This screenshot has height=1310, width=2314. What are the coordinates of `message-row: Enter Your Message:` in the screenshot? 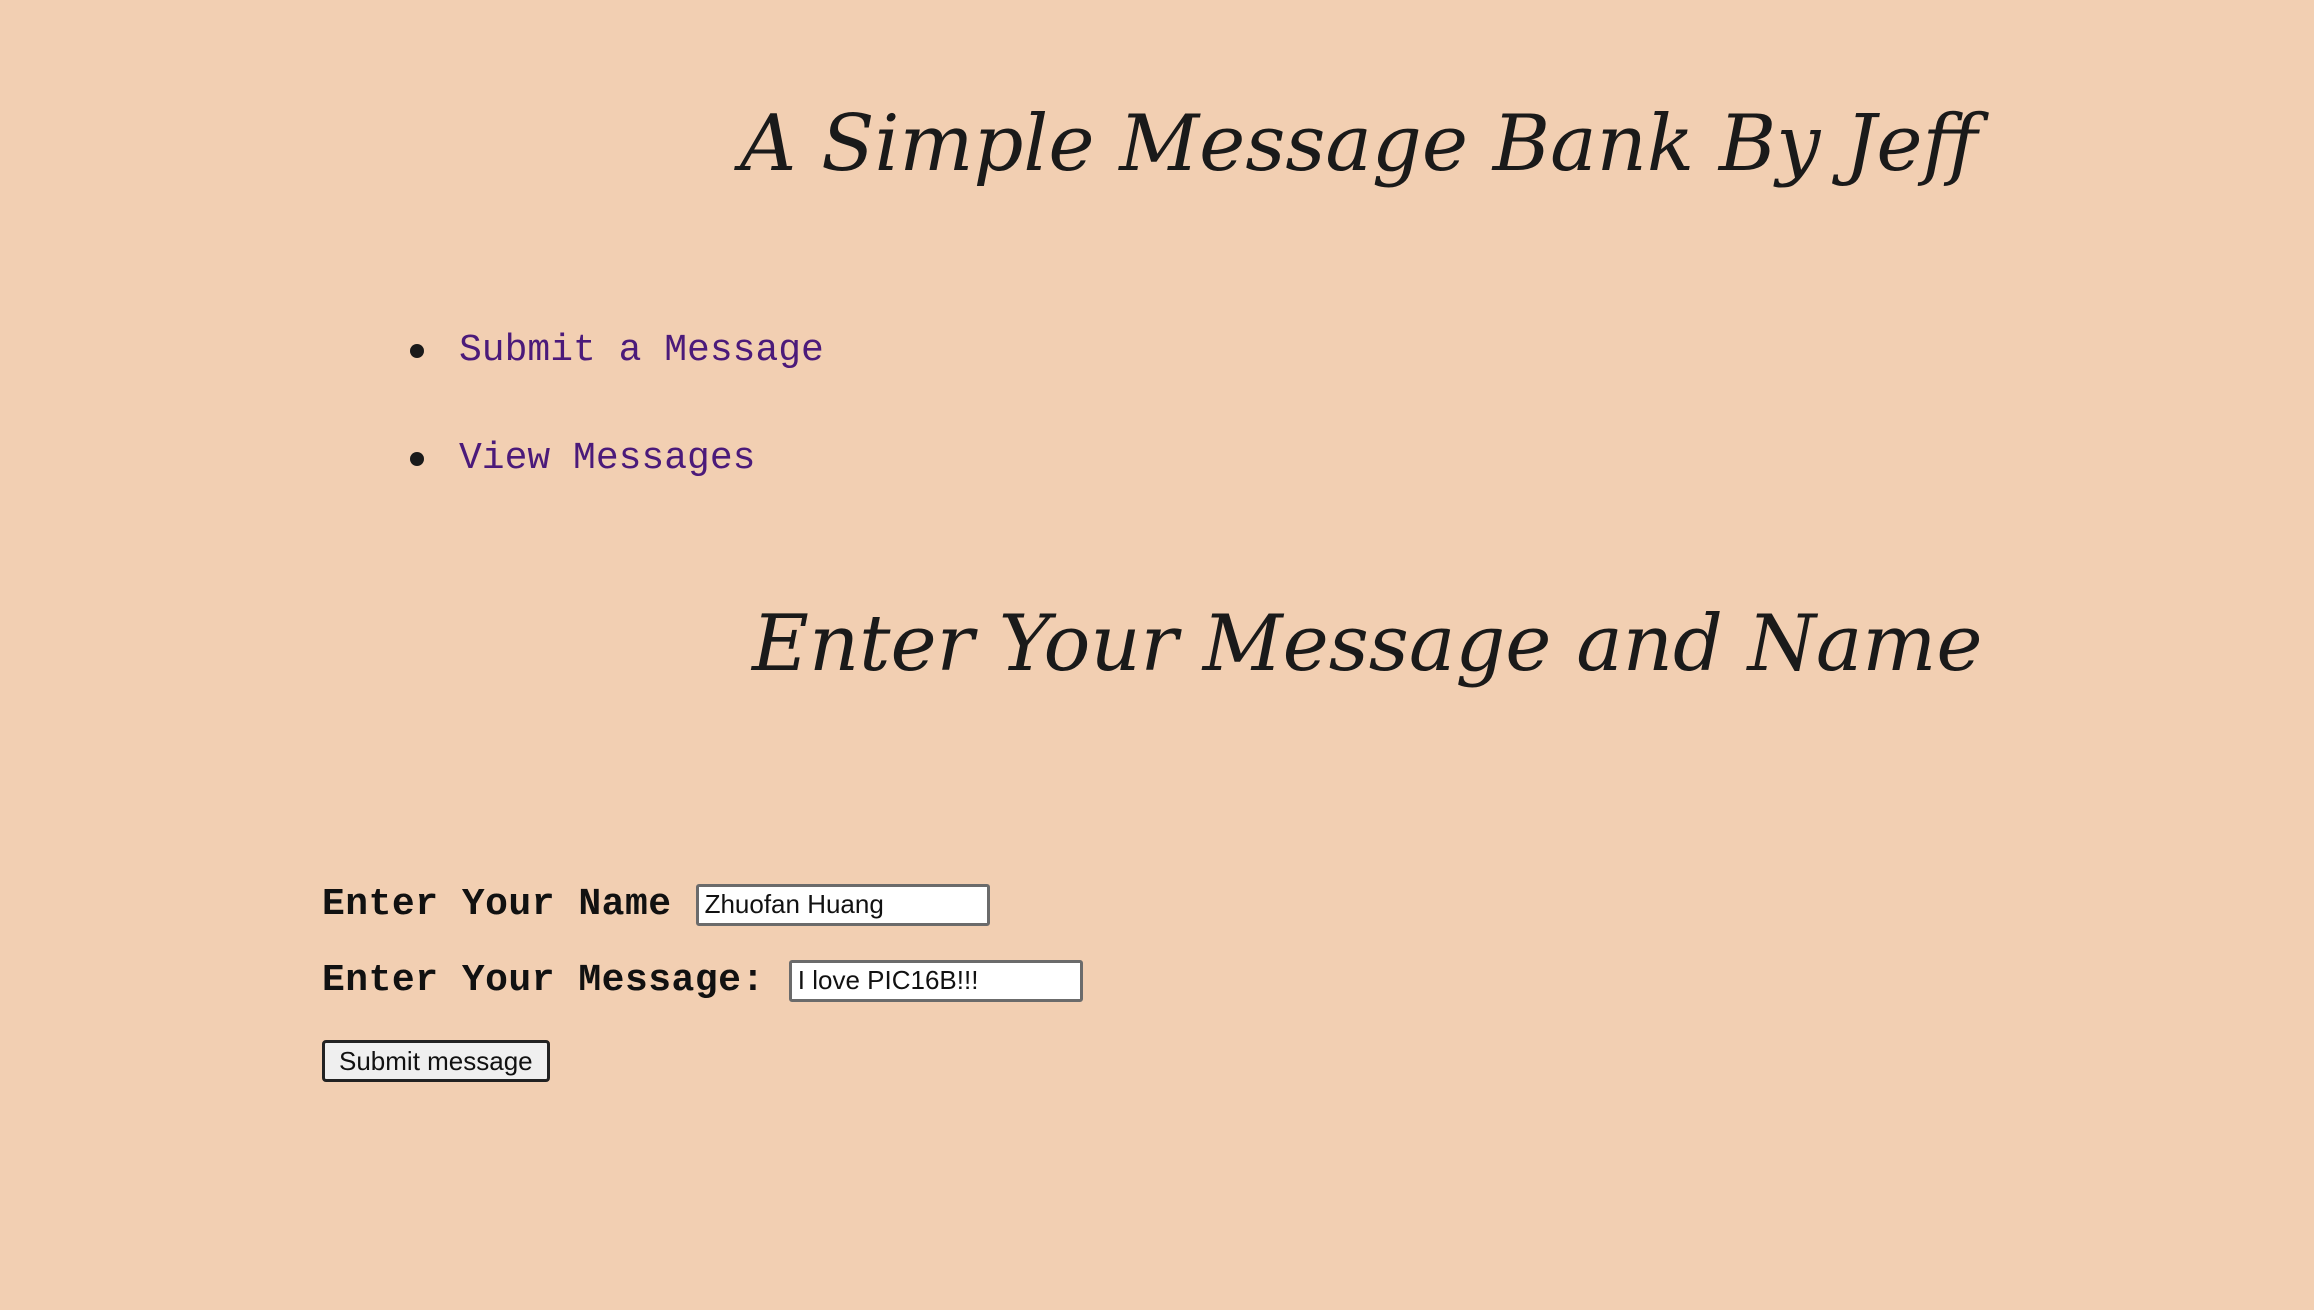 It's located at (702, 980).